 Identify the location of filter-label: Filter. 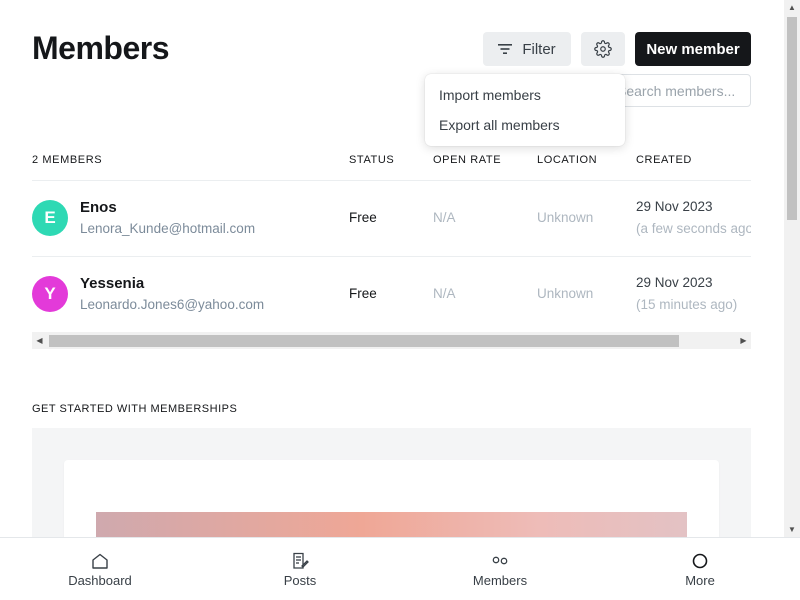
(539, 49).